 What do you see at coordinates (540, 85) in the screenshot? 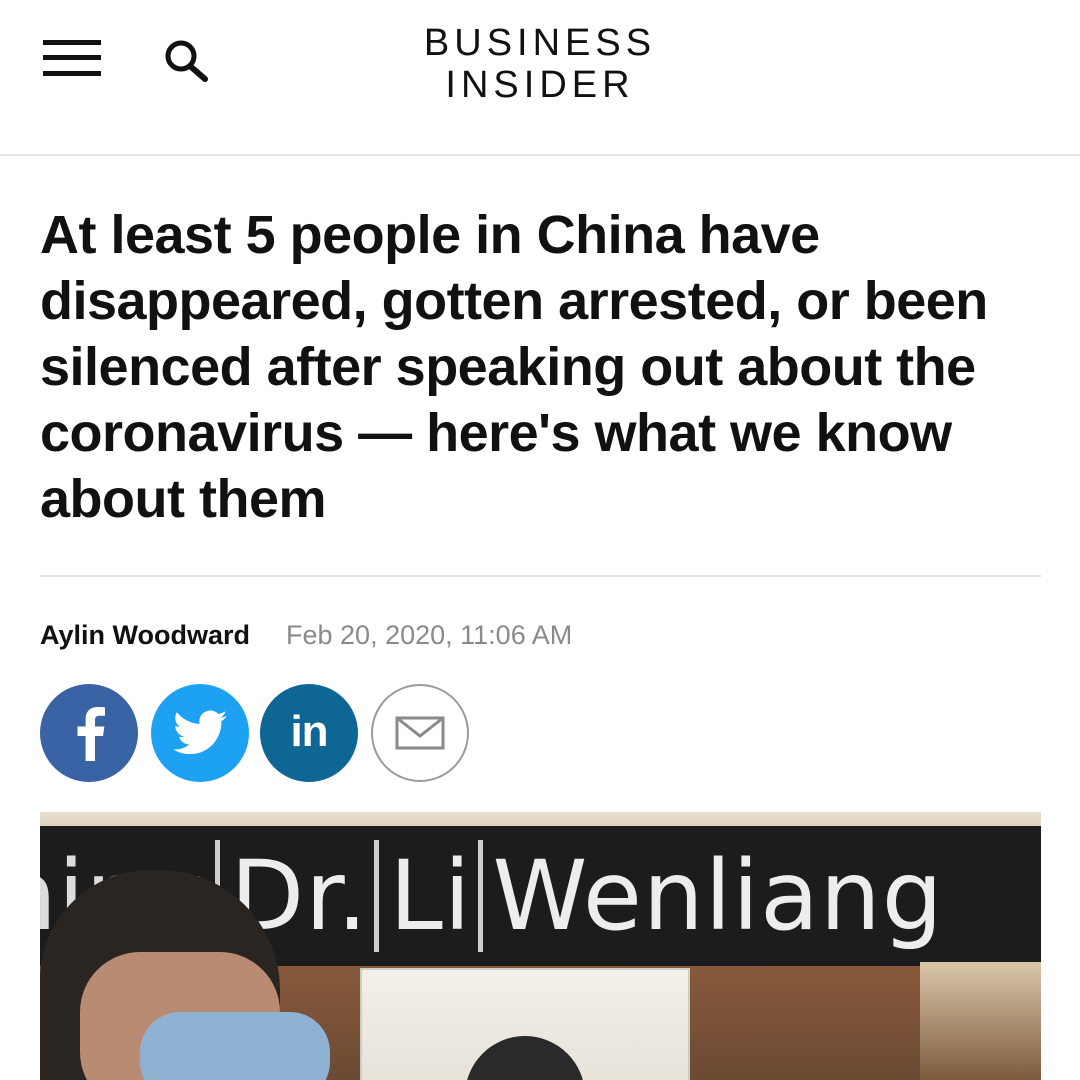
I see `logo-line-2: INSIDER` at bounding box center [540, 85].